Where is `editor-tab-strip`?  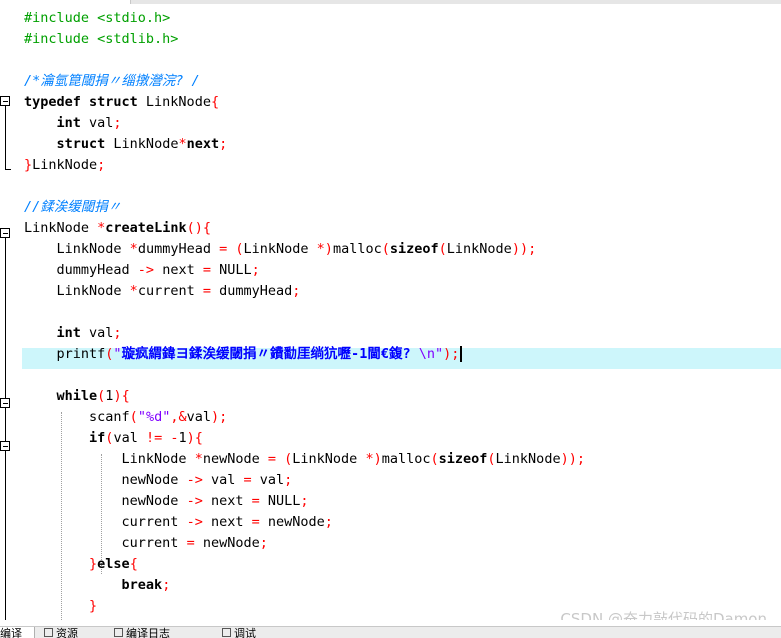
editor-tab-strip is located at coordinates (390, 2).